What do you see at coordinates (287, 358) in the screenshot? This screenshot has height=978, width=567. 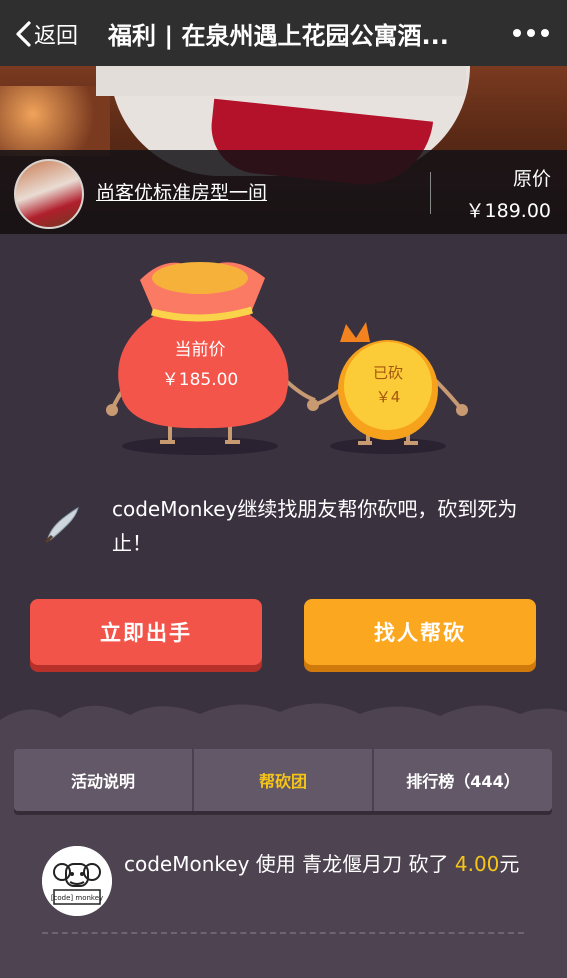 I see `price-illustration: 当前价 ￥185.00 已砍 ￥4` at bounding box center [287, 358].